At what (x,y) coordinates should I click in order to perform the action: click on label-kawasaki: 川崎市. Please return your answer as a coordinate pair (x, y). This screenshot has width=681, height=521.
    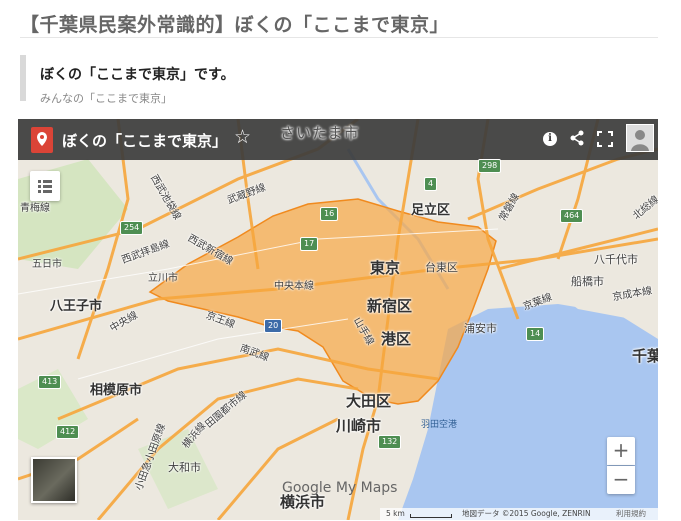
    Looking at the image, I should click on (359, 426).